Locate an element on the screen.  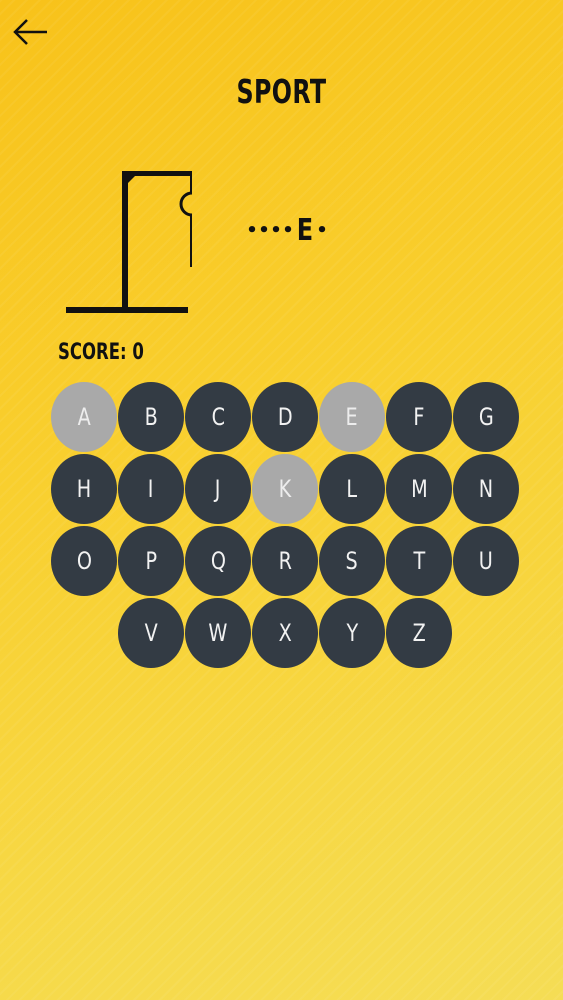
key-g: G is located at coordinates (486, 417).